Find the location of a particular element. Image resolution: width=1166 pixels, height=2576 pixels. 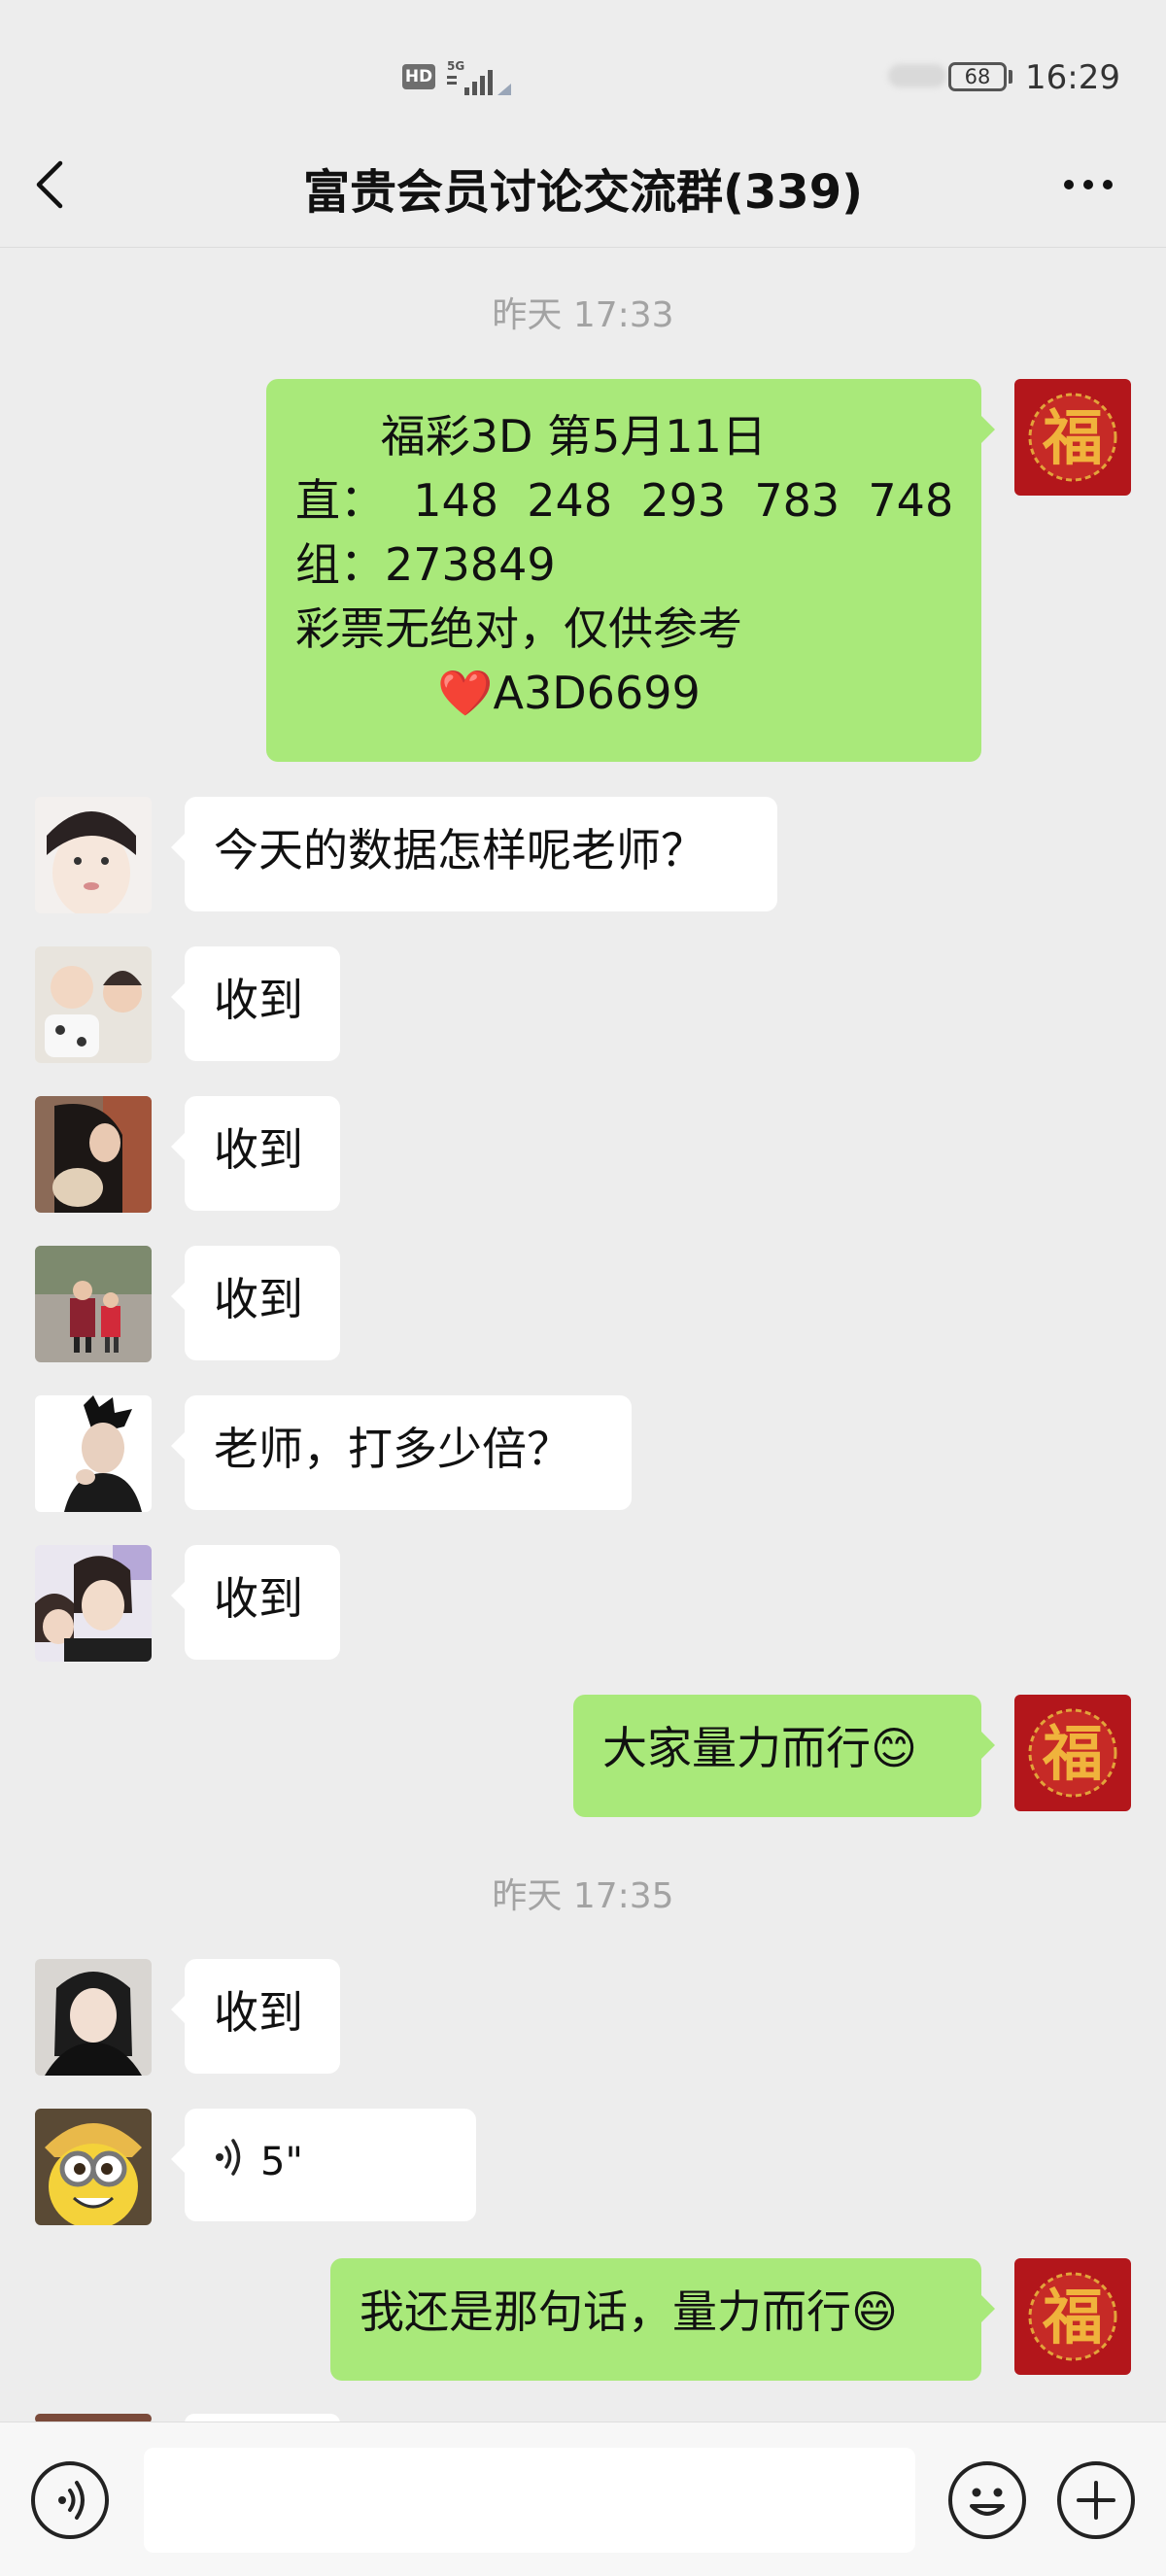

nav-divider is located at coordinates (583, 247).